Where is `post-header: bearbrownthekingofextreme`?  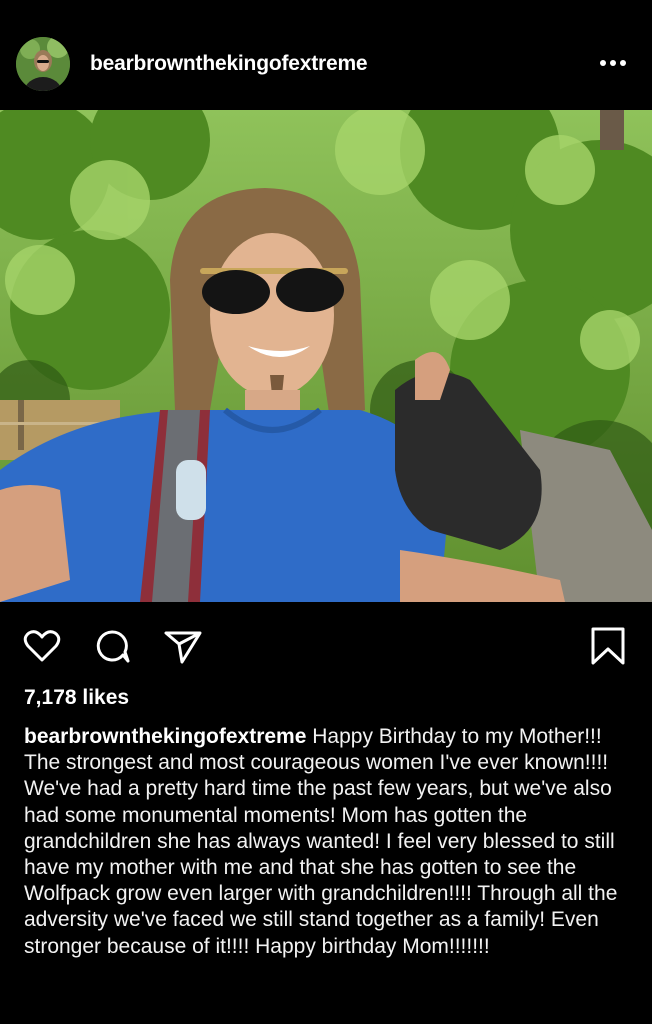
post-header: bearbrownthekingofextreme is located at coordinates (326, 55).